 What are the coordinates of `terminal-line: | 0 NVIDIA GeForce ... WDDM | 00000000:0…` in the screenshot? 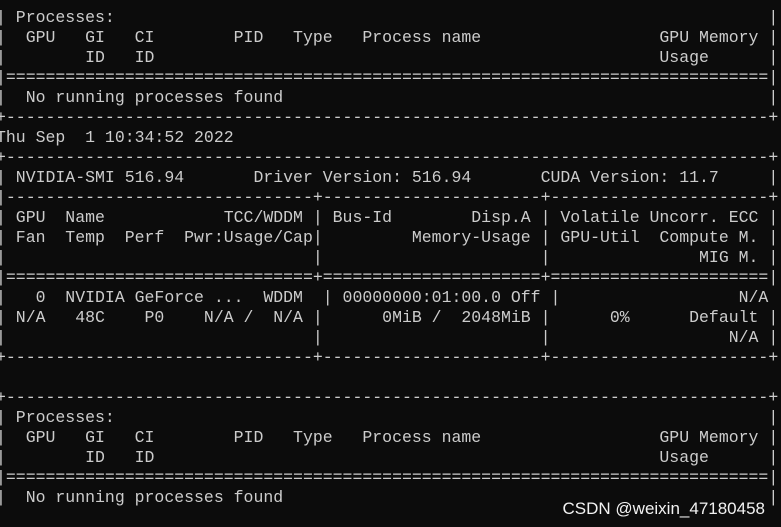 It's located at (390, 297).